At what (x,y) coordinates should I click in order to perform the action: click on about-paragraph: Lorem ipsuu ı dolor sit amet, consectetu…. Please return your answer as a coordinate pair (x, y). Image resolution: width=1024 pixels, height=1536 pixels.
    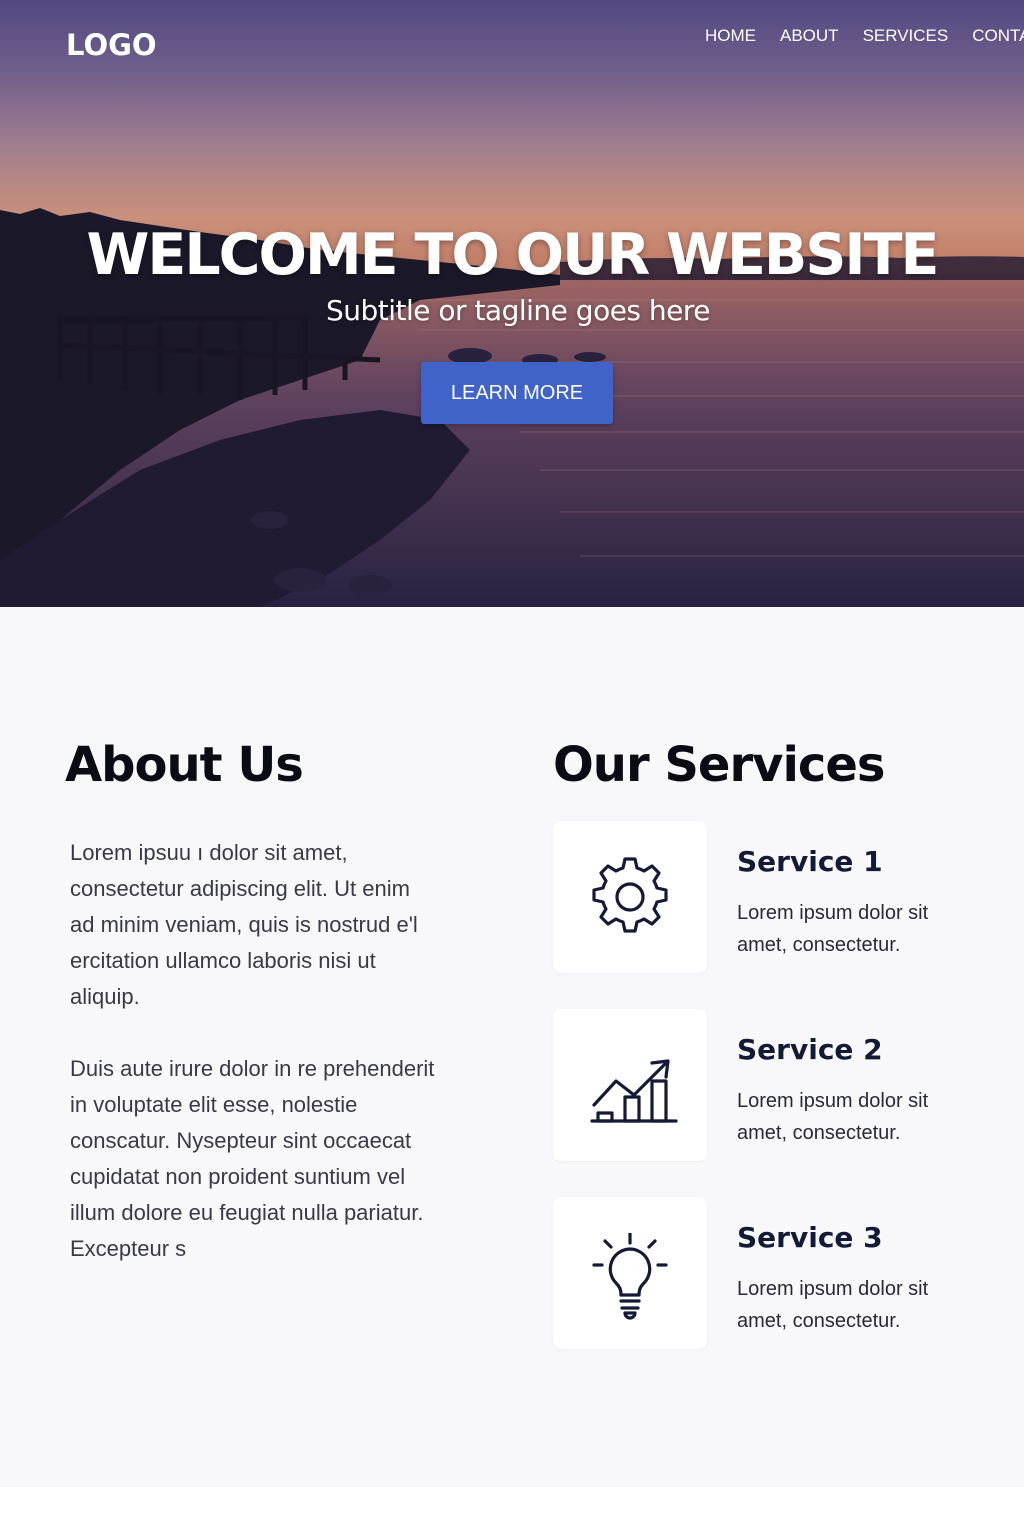
    Looking at the image, I should click on (244, 924).